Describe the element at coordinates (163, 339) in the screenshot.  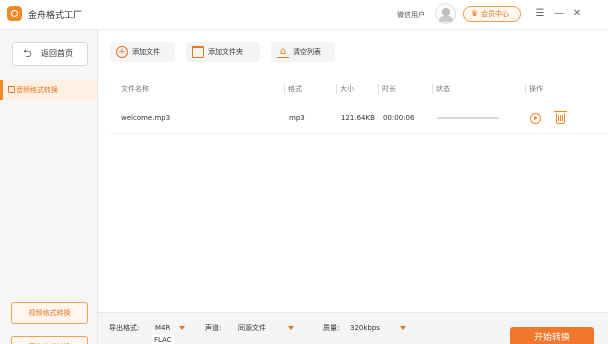
I see `format-option-flac: FLAC` at that location.